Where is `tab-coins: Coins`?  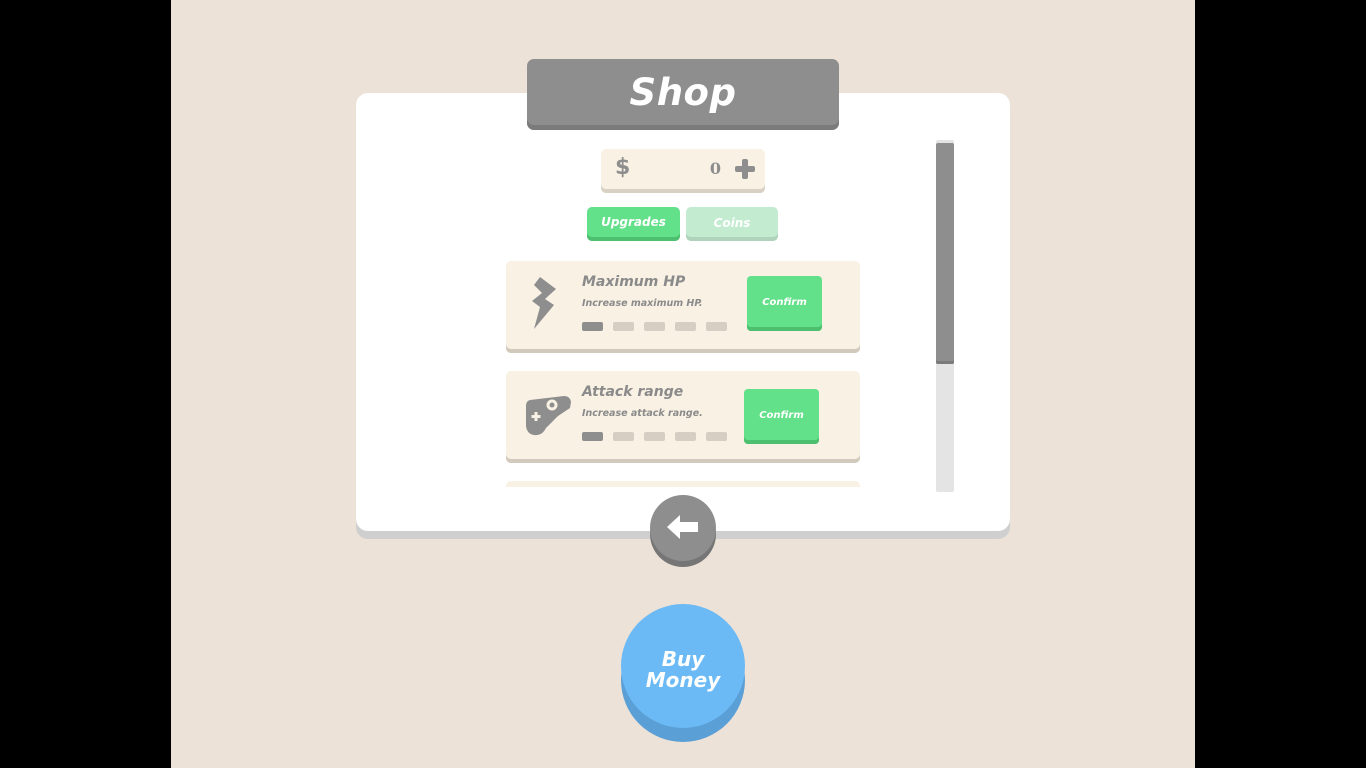
tab-coins: Coins is located at coordinates (732, 224).